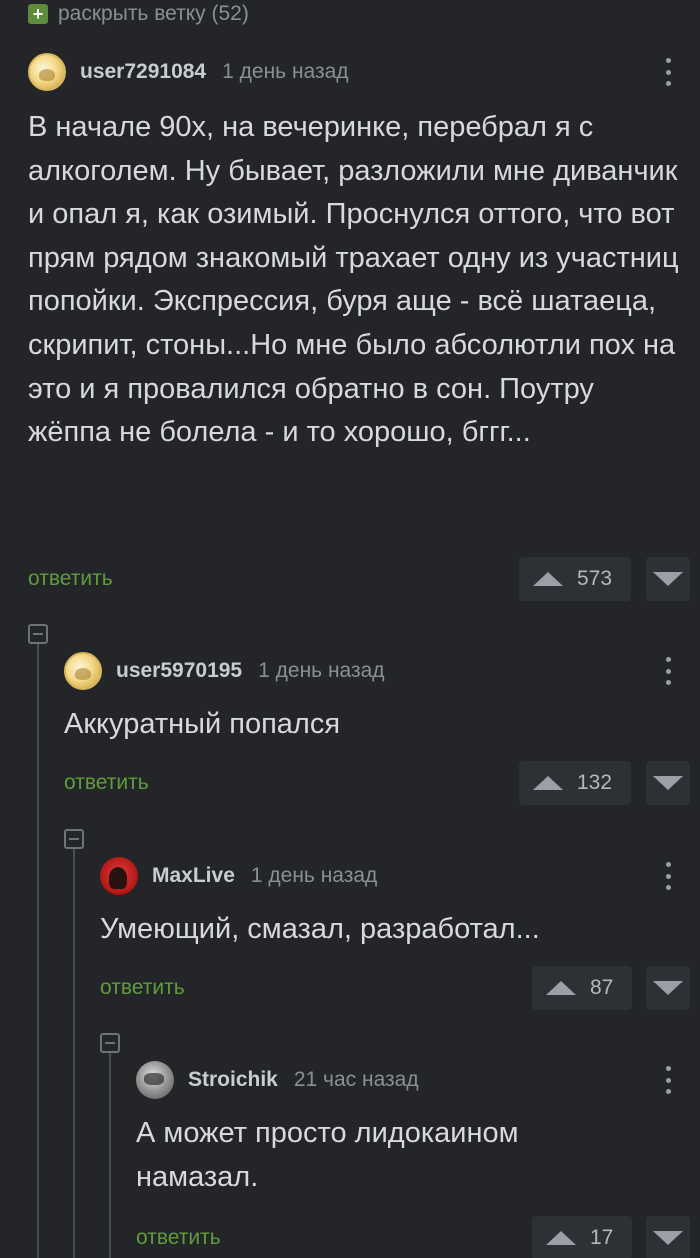  What do you see at coordinates (38, 14) in the screenshot?
I see `plus-icon: +` at bounding box center [38, 14].